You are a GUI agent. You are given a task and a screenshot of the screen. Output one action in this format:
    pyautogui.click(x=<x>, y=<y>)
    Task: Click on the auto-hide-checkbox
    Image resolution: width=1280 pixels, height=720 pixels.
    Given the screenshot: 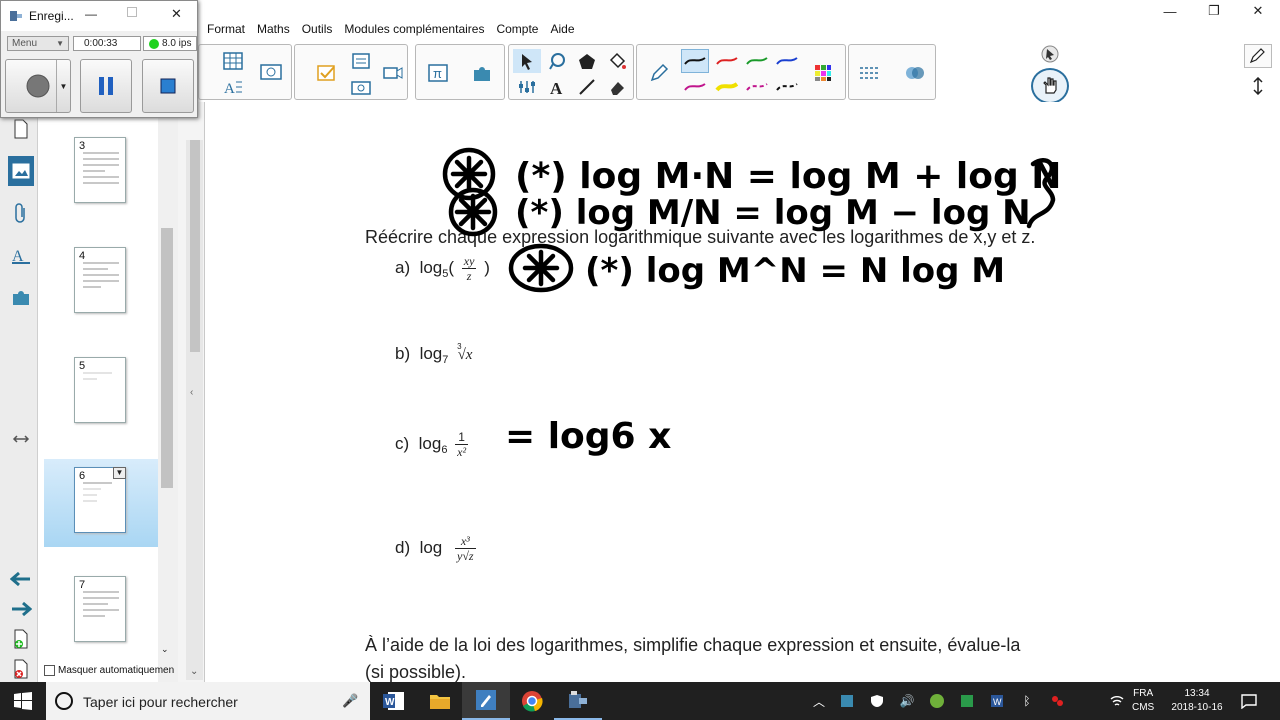 What is the action you would take?
    pyautogui.click(x=49, y=670)
    